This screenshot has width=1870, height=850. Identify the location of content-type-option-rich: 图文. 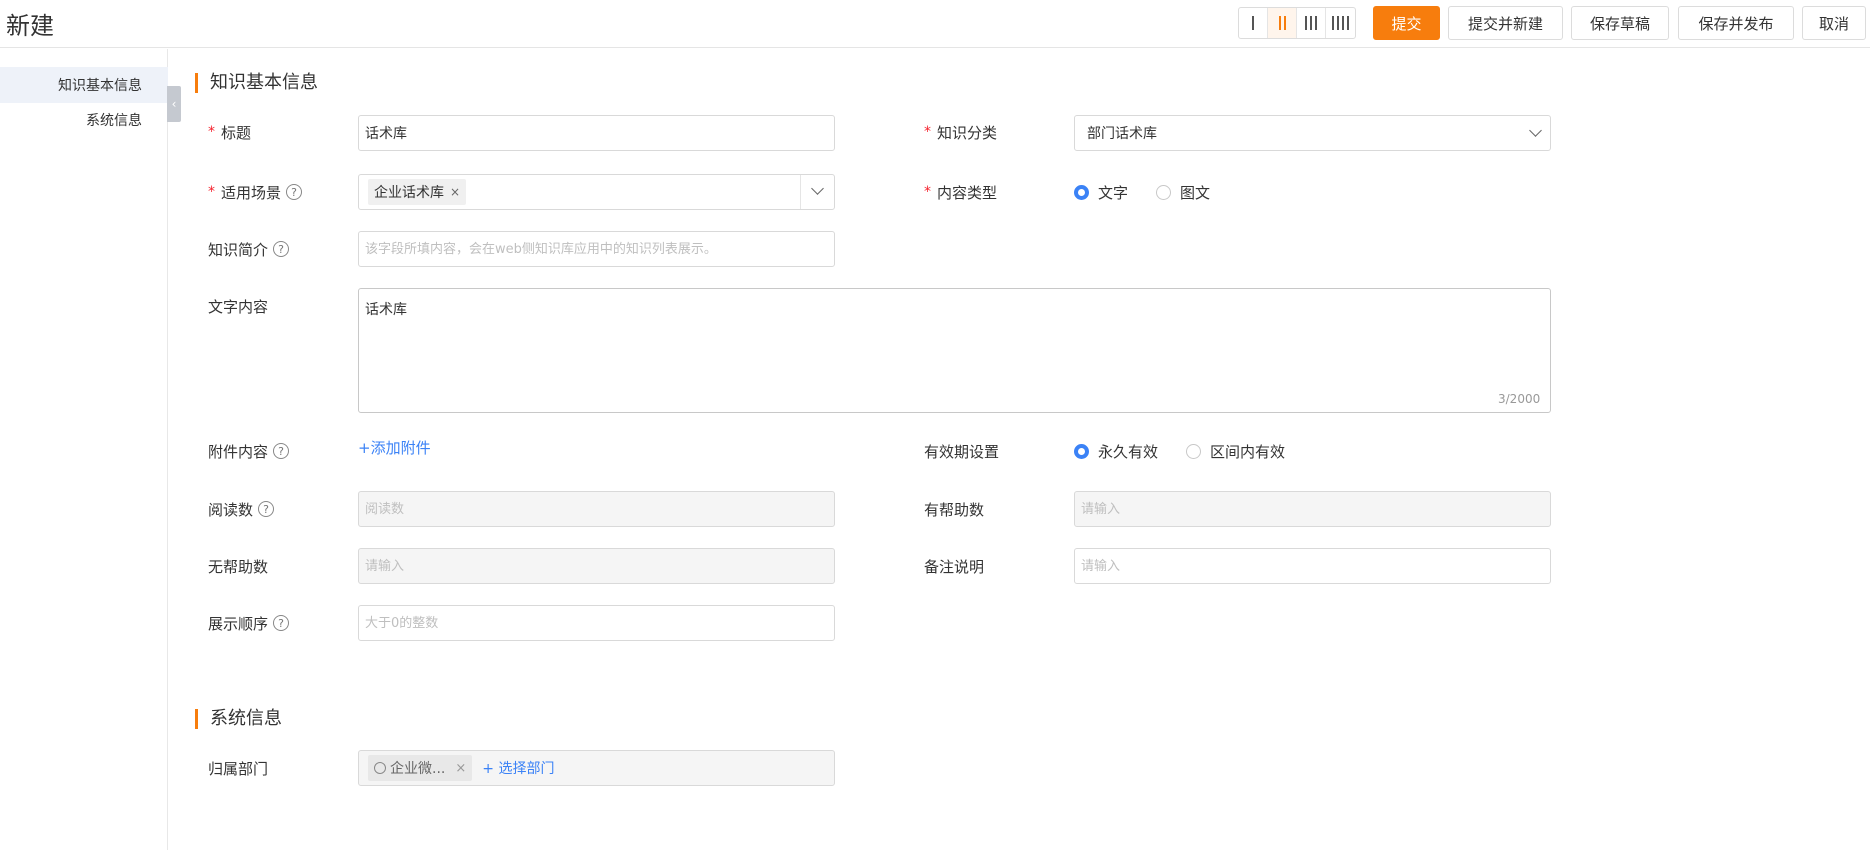
(1183, 192).